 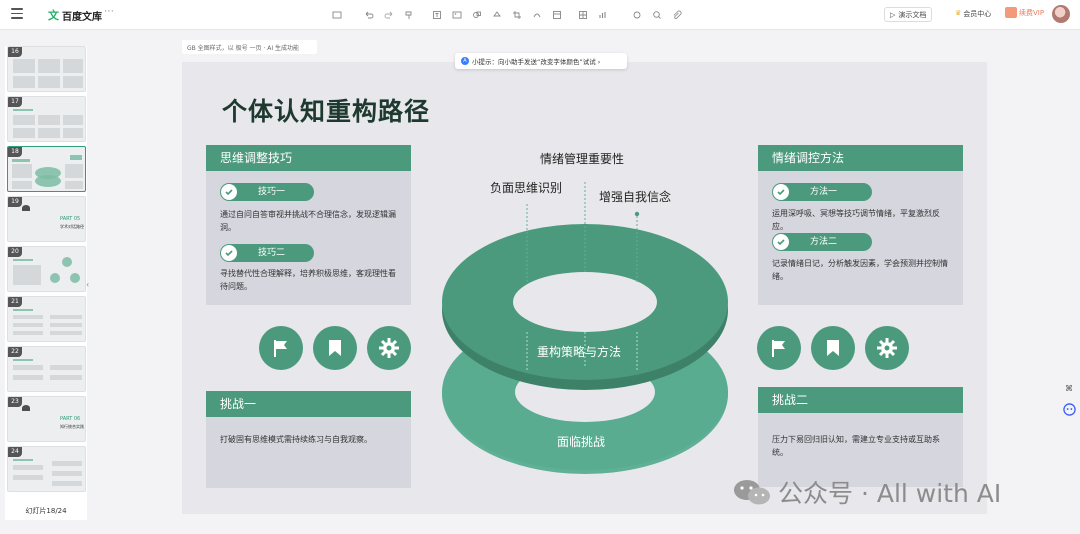 I want to click on slide-thumb-21: 21, so click(x=46, y=319).